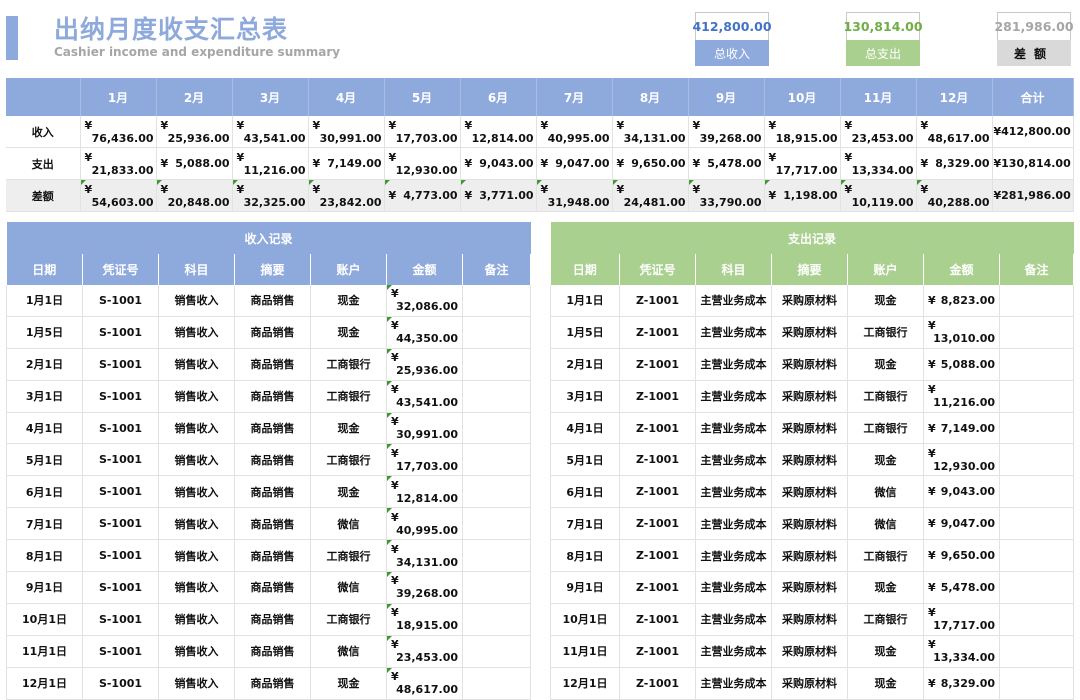  What do you see at coordinates (424, 683) in the screenshot?
I see `income-amount-cell: ¥48,617.00` at bounding box center [424, 683].